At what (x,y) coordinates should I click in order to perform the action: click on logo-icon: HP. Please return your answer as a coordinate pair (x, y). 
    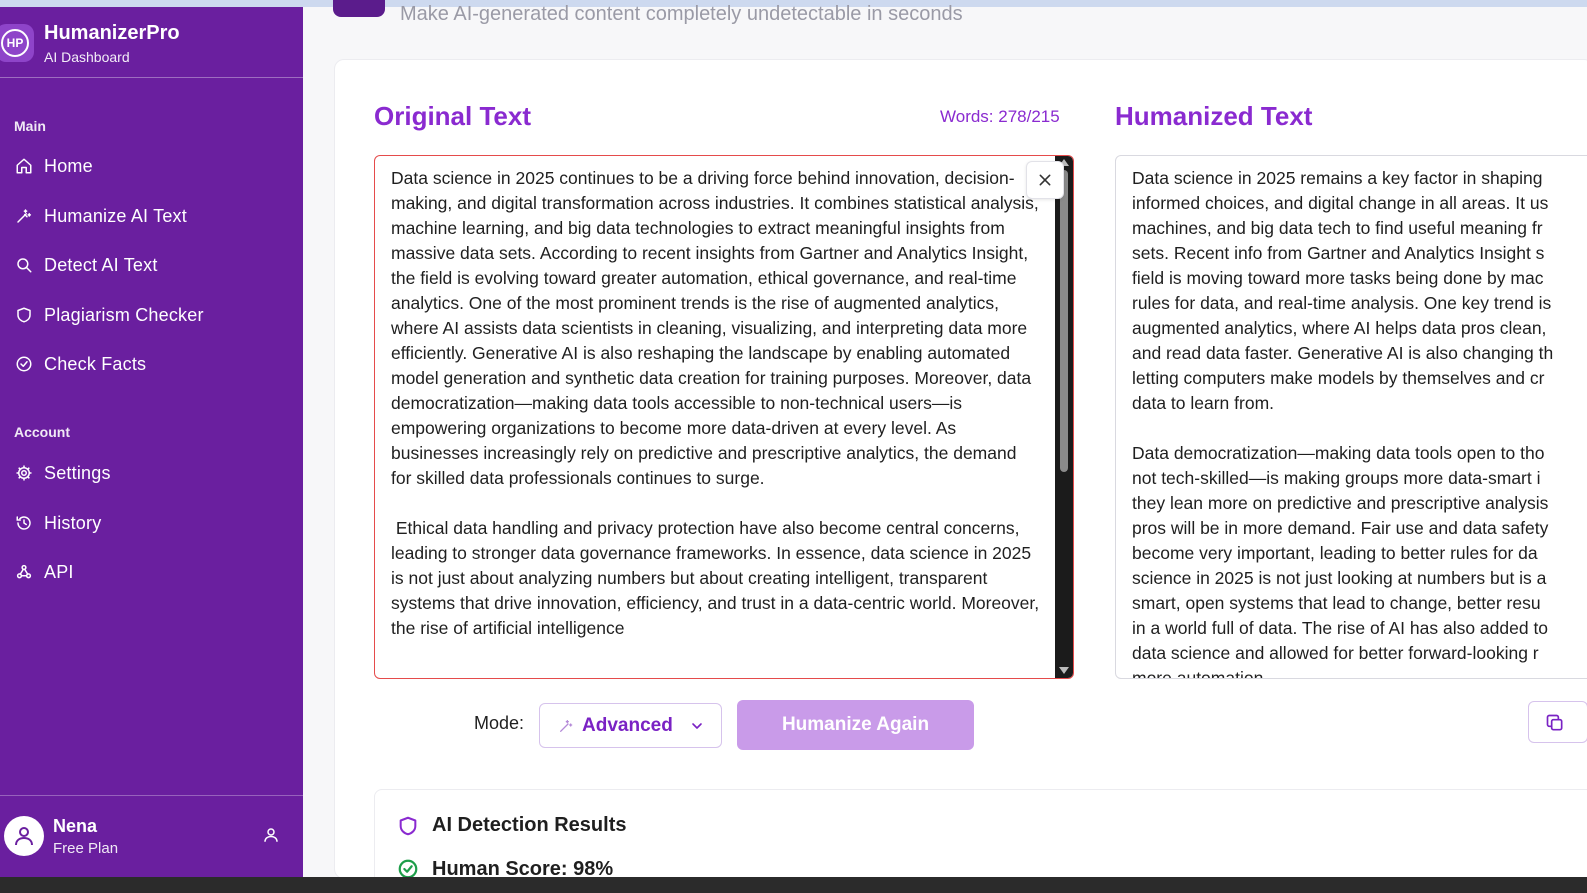
    Looking at the image, I should click on (17, 43).